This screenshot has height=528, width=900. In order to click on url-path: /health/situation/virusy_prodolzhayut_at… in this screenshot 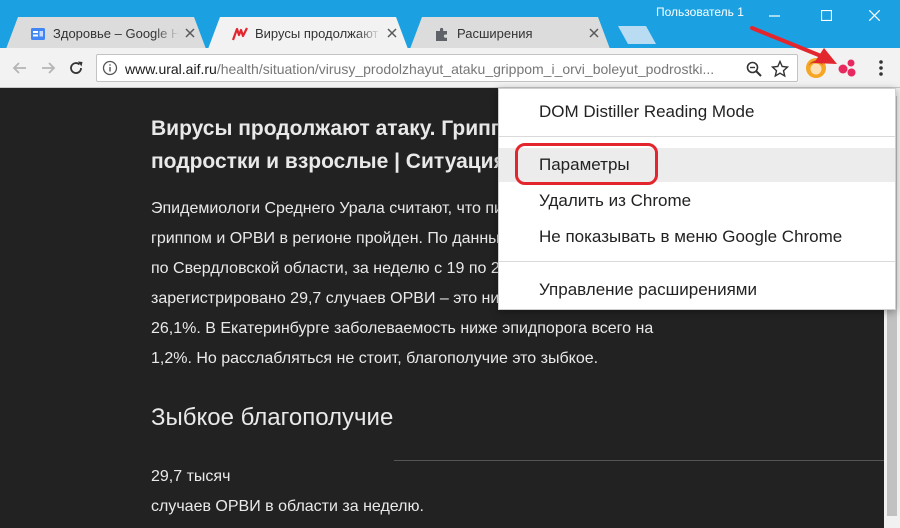, I will do `click(465, 69)`.